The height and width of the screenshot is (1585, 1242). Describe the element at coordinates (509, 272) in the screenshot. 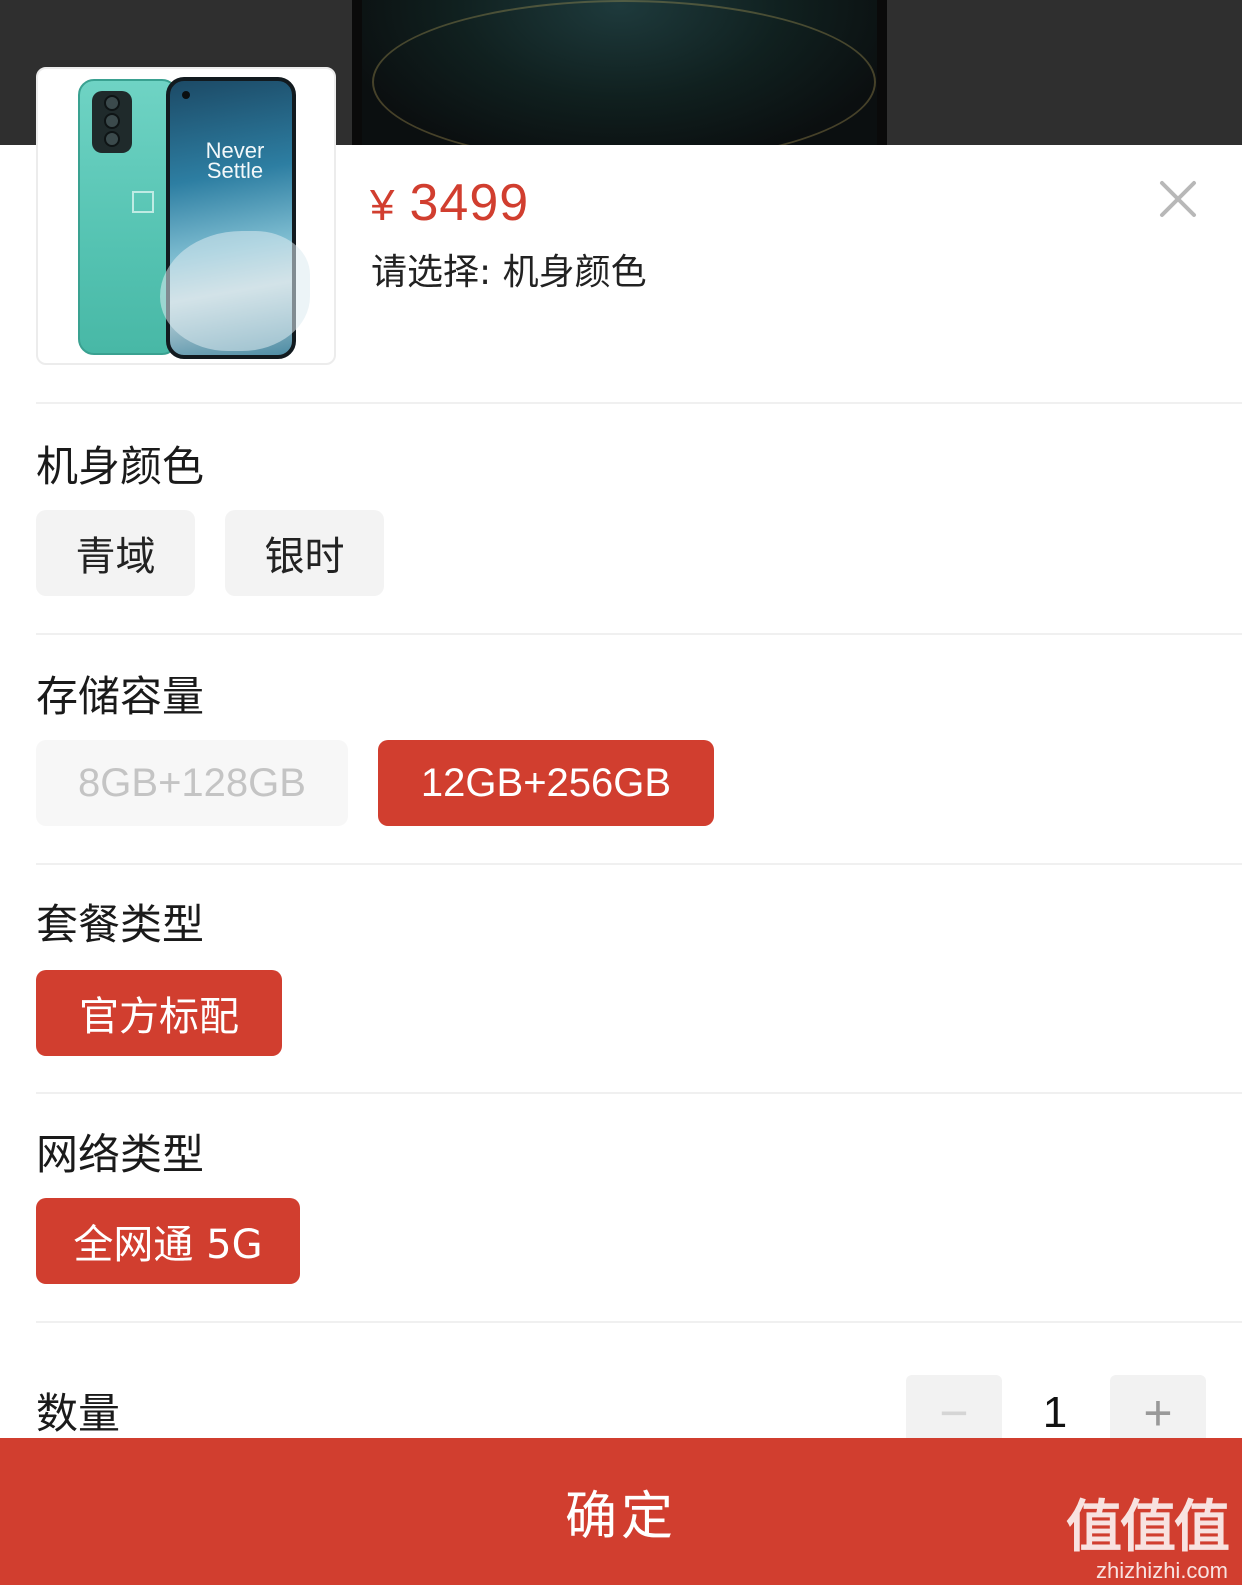

I see `selection-hint: 请选择: 机身颜色` at that location.